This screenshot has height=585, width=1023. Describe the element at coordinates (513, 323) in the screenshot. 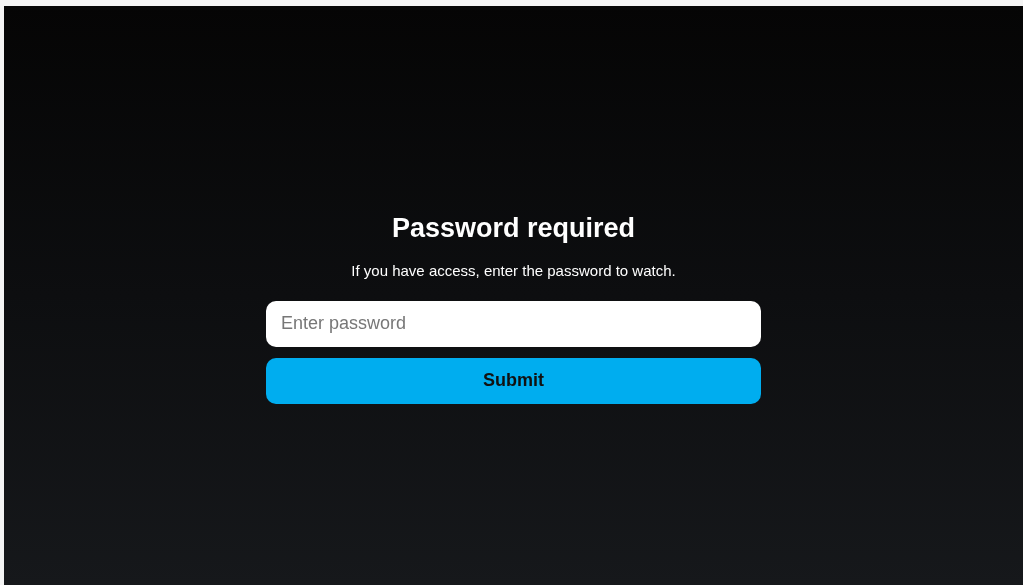

I see `password-field: Enter password` at that location.